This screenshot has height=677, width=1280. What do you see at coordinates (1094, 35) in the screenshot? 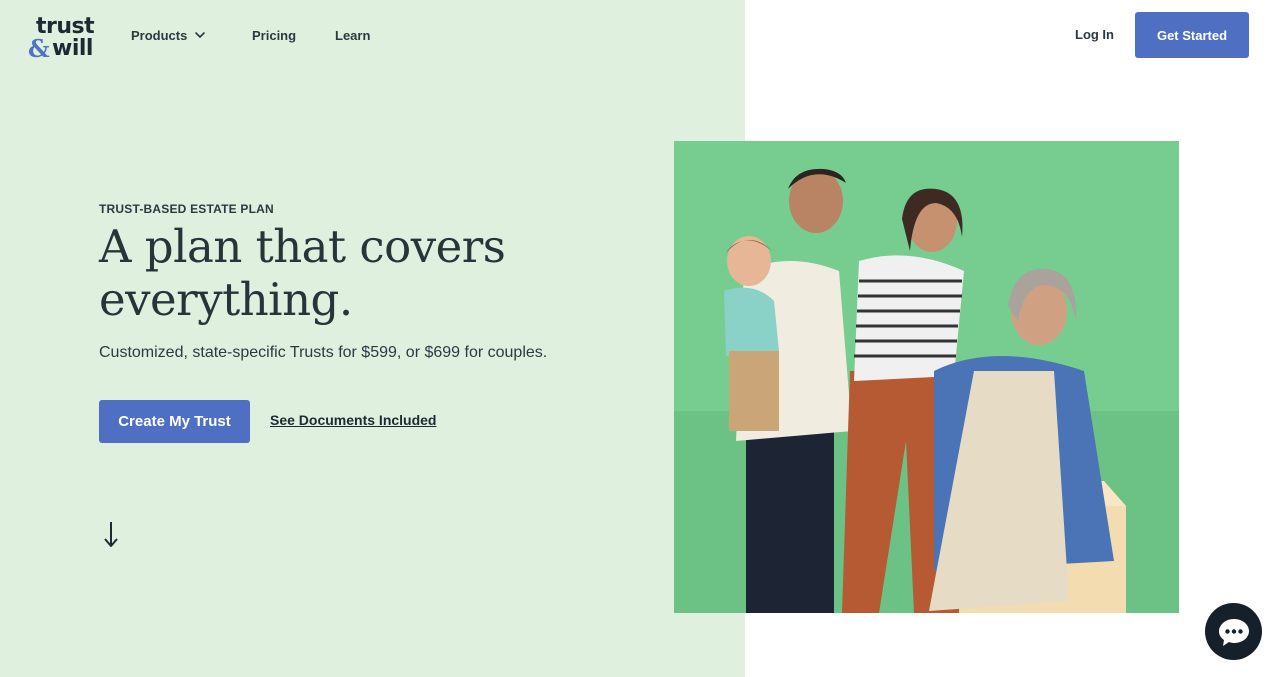
I see `login-link: Log In` at bounding box center [1094, 35].